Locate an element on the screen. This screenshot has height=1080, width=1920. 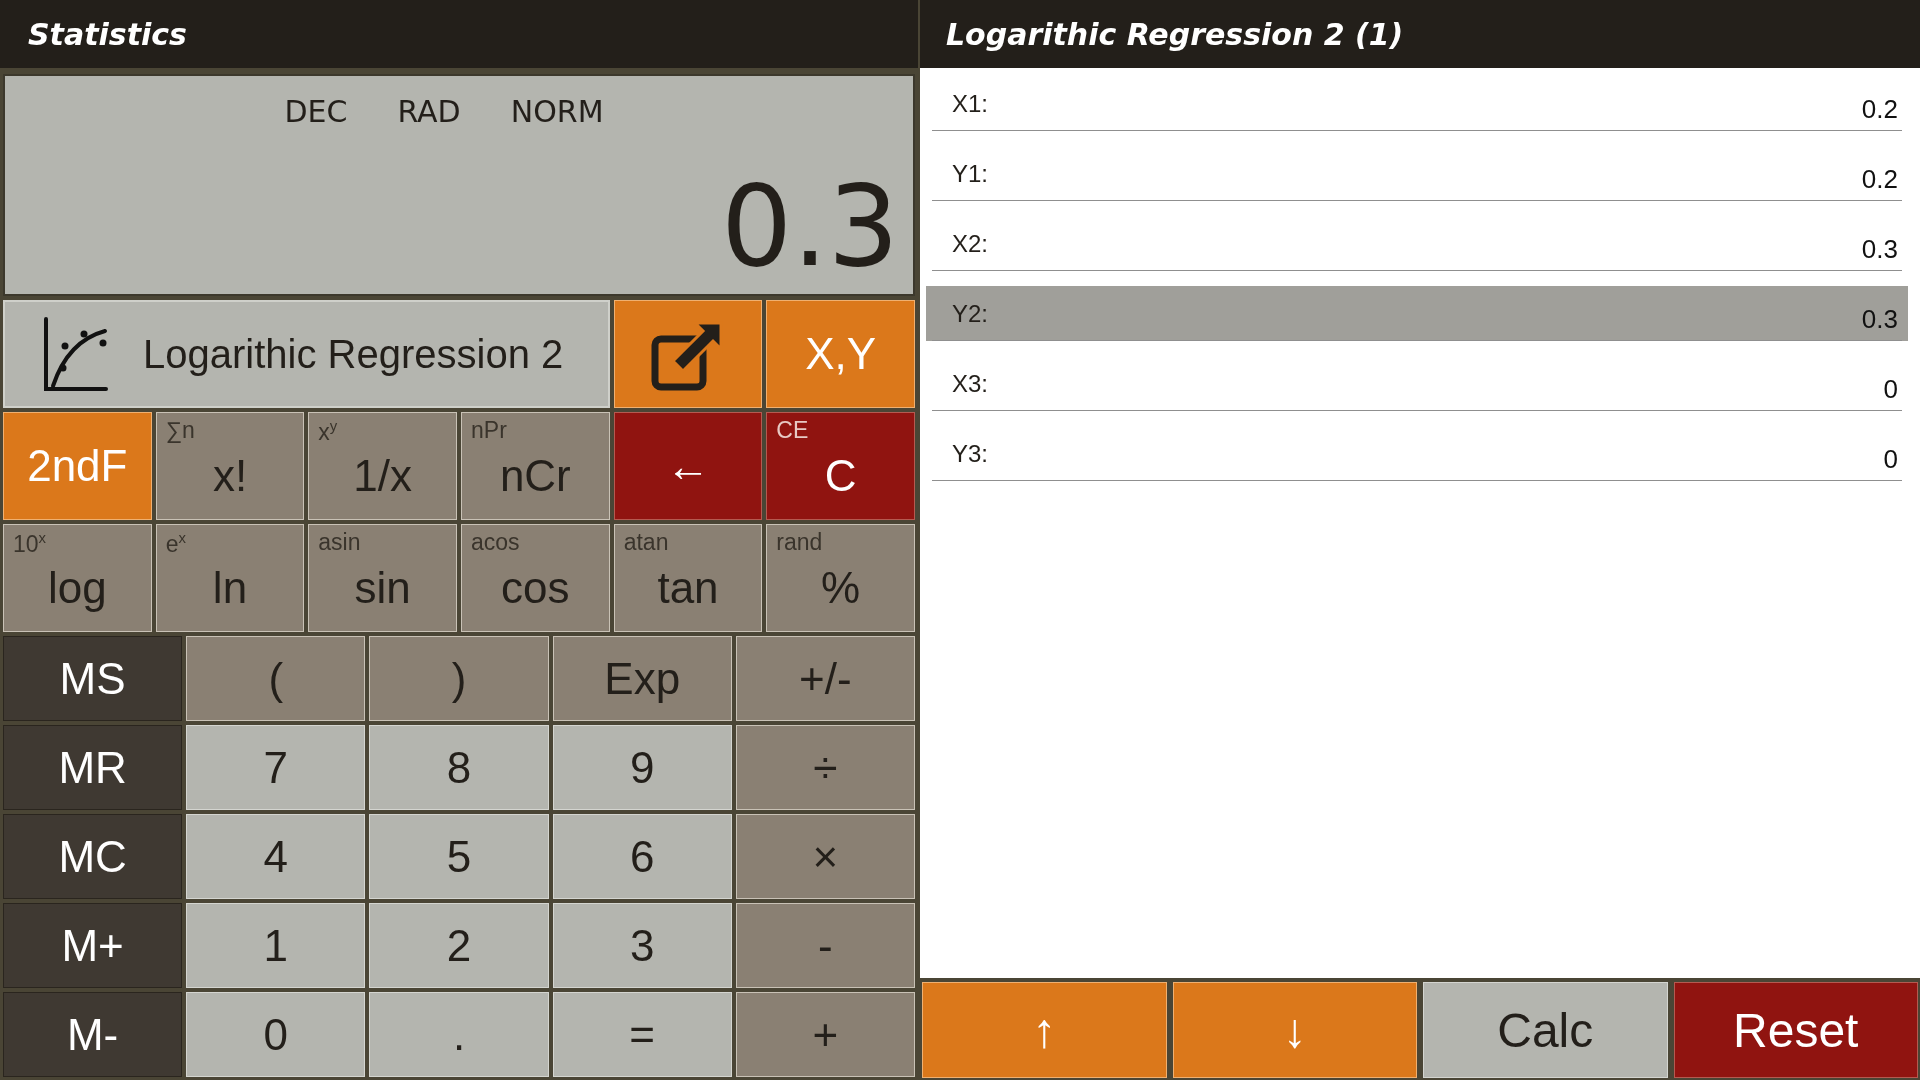
calculator-key: e$^{x}$ ln is located at coordinates (230, 578).